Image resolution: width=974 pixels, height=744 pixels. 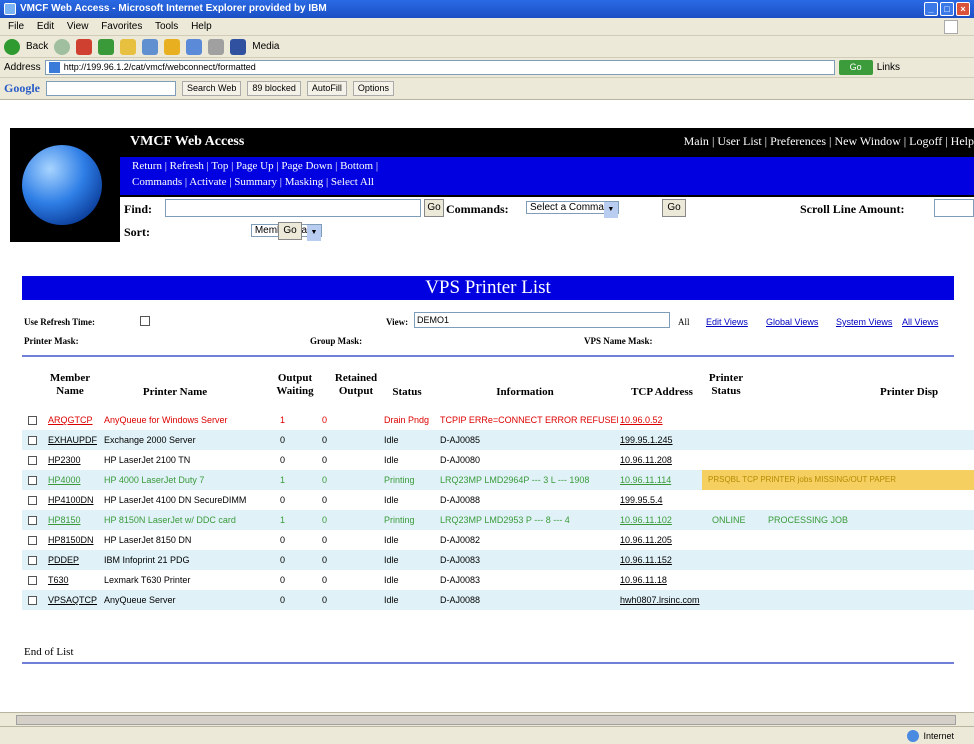 I want to click on tcp-address-link: 10.96.11.208, so click(x=660, y=460).